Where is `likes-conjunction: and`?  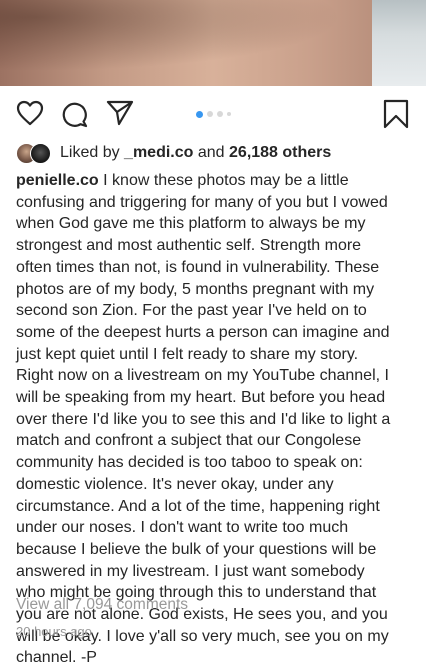
likes-conjunction: and is located at coordinates (211, 152).